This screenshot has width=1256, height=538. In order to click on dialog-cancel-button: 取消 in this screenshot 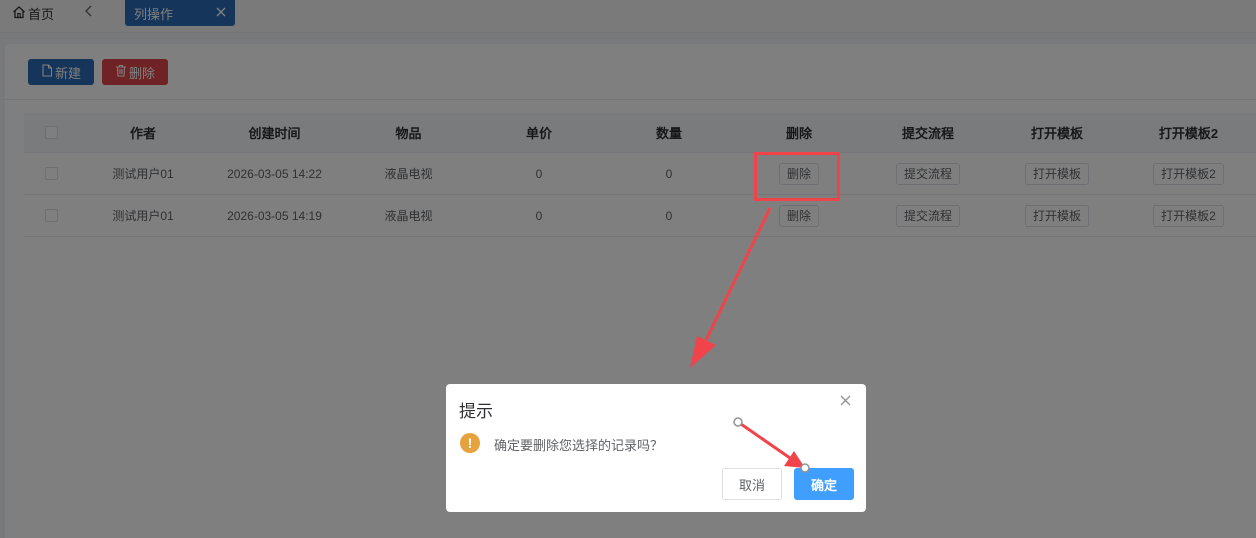, I will do `click(752, 484)`.